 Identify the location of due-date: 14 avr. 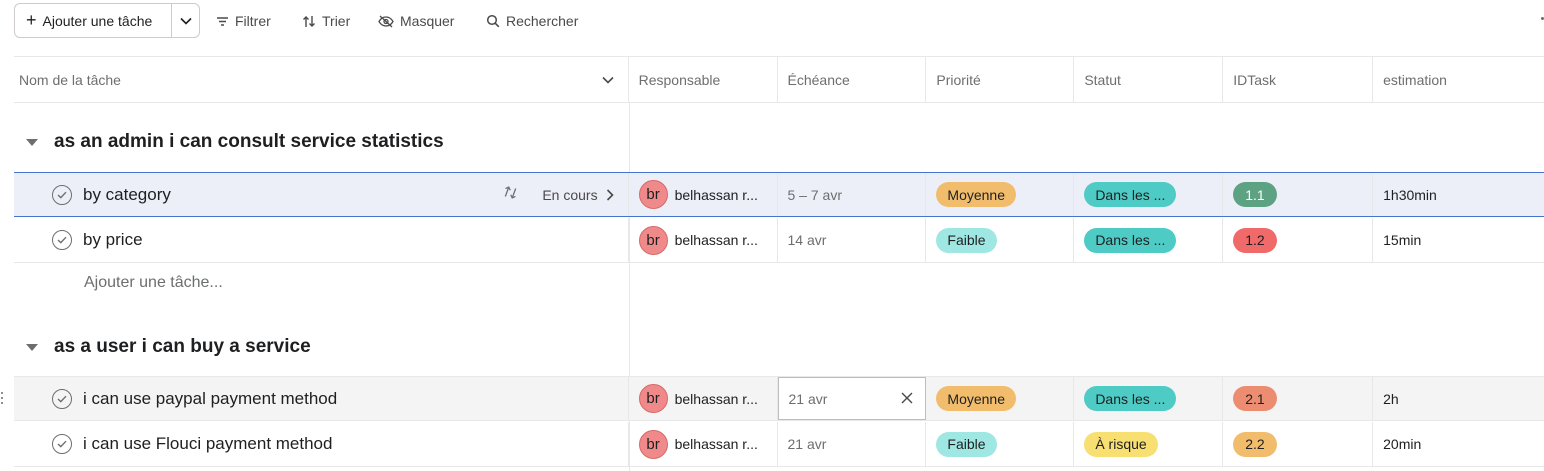
(807, 240).